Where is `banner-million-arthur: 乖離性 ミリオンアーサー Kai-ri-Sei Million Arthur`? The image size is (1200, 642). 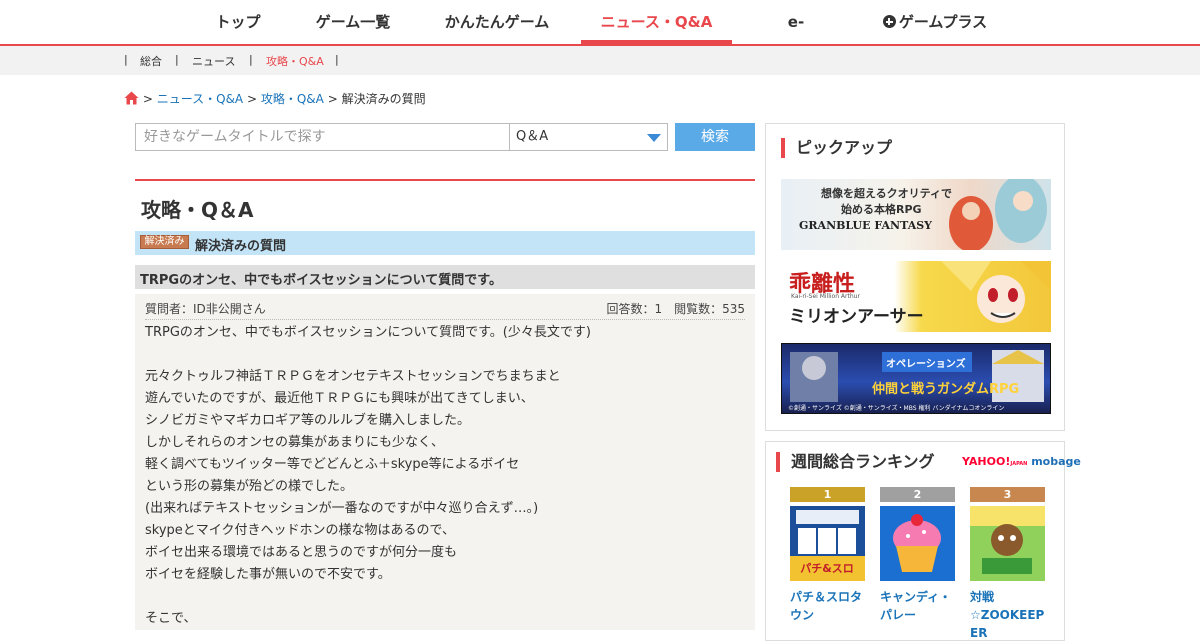
banner-million-arthur: 乖離性 ミリオンアーサー Kai-ri-Sei Million Arthur is located at coordinates (916, 296).